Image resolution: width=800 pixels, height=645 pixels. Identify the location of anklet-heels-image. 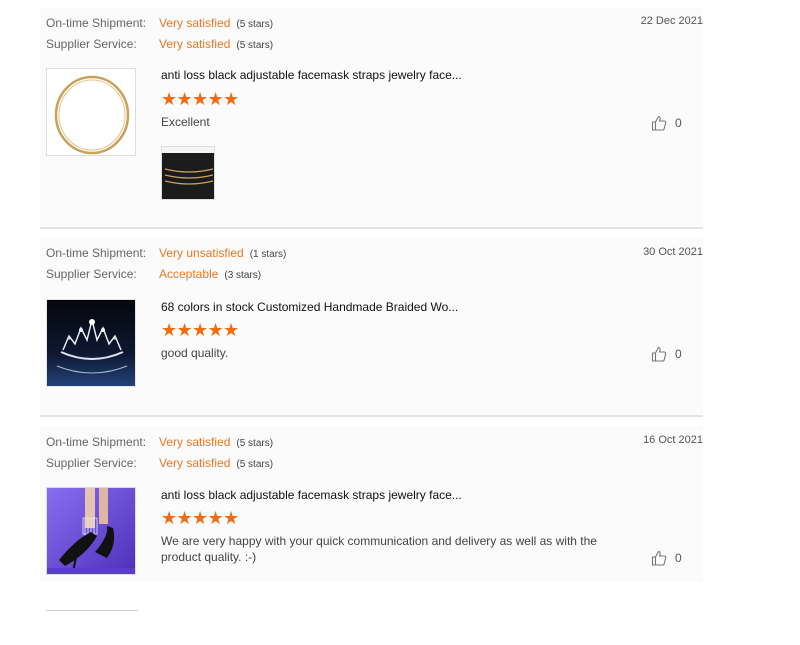
(91, 531).